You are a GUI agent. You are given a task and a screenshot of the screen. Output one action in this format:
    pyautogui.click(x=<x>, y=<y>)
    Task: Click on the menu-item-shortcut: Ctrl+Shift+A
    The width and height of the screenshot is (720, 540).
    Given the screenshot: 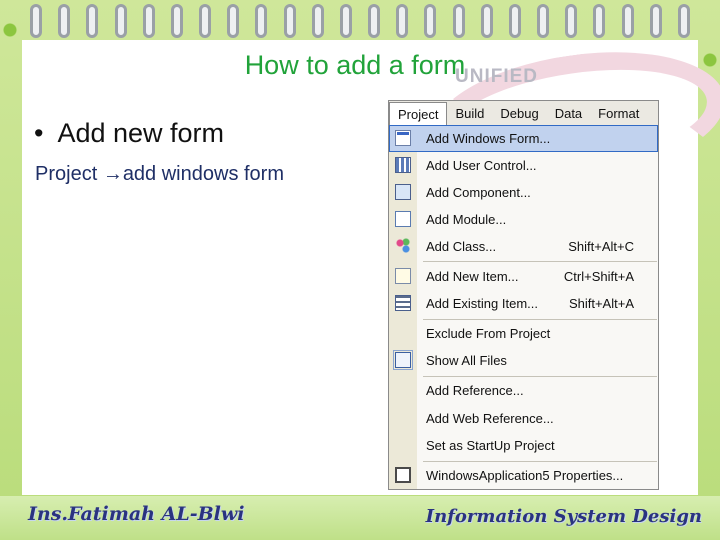 What is the action you would take?
    pyautogui.click(x=598, y=276)
    